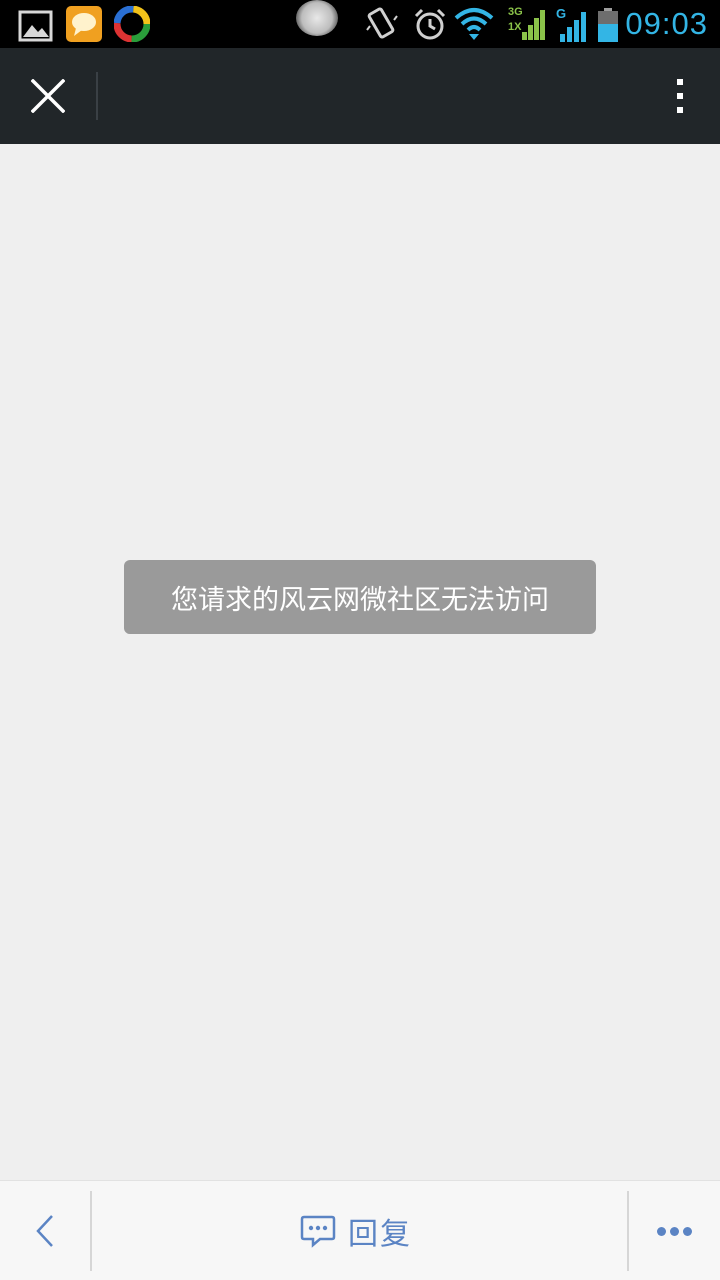  I want to click on toast-message: 您请求的风云网微社区无法访问, so click(360, 597).